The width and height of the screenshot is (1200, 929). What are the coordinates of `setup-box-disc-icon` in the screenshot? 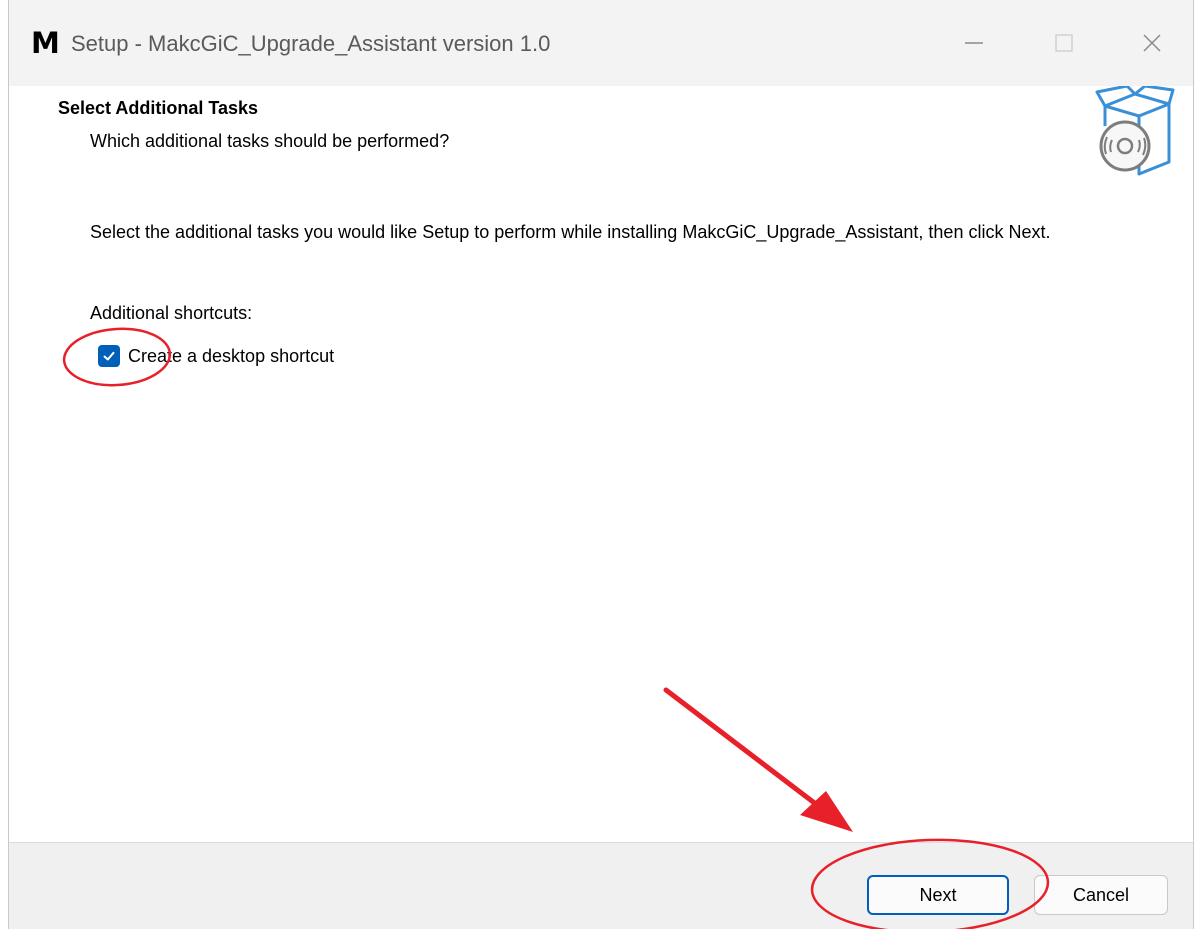 It's located at (1135, 131).